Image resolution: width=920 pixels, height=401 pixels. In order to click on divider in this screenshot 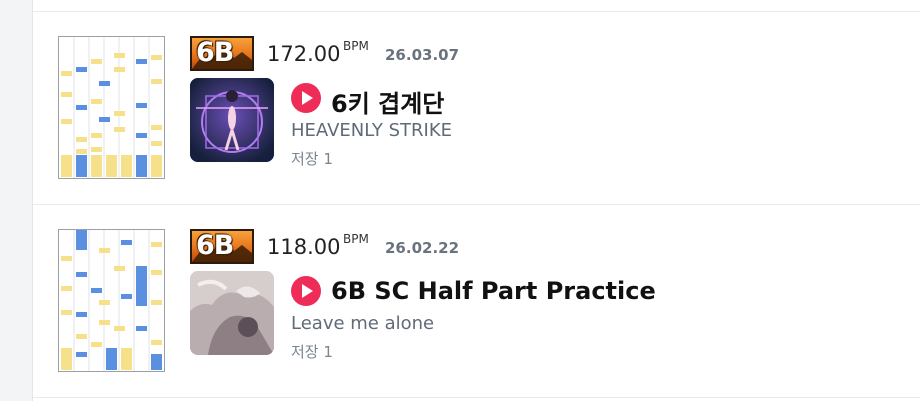, I will do `click(476, 397)`.